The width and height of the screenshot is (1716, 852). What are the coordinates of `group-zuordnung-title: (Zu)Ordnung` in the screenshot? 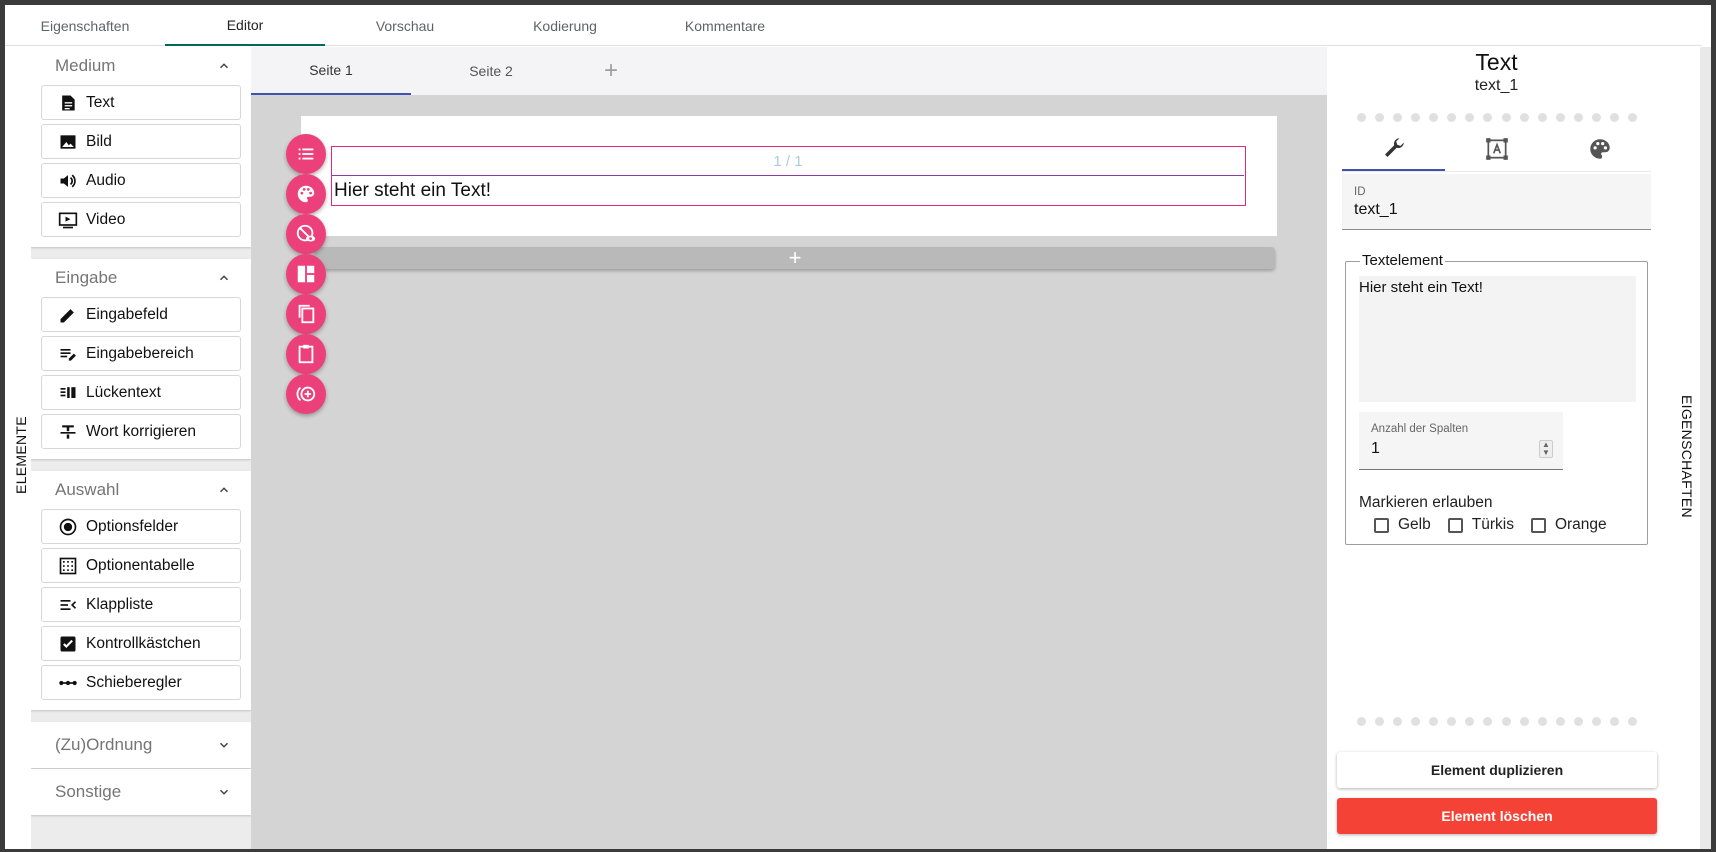 It's located at (104, 744).